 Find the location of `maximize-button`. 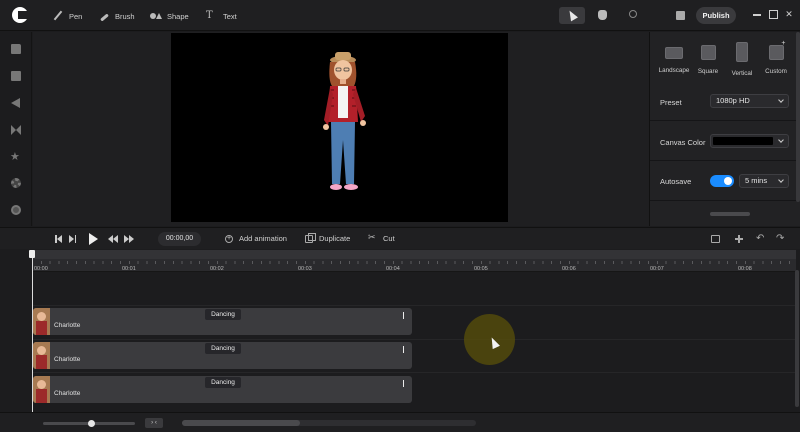

maximize-button is located at coordinates (773, 14).